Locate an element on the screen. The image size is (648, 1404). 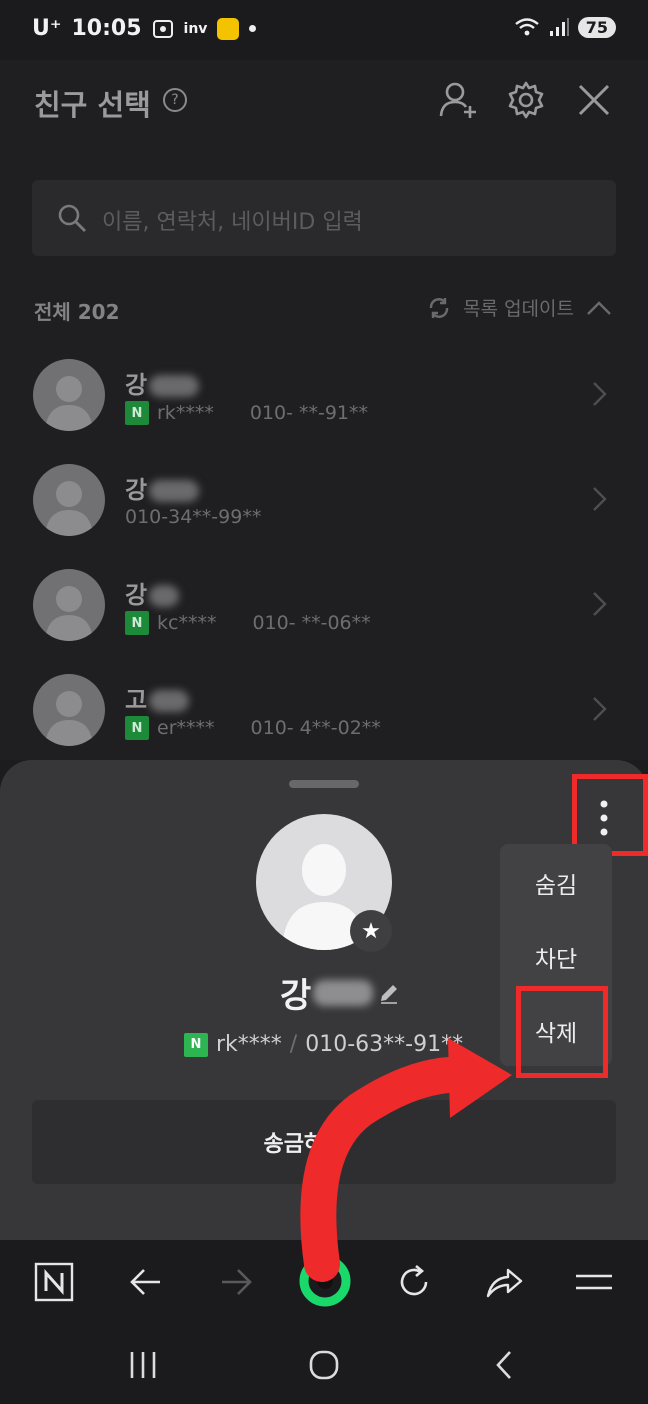
friend-info: N kc**** 010- **-06** is located at coordinates (248, 623).